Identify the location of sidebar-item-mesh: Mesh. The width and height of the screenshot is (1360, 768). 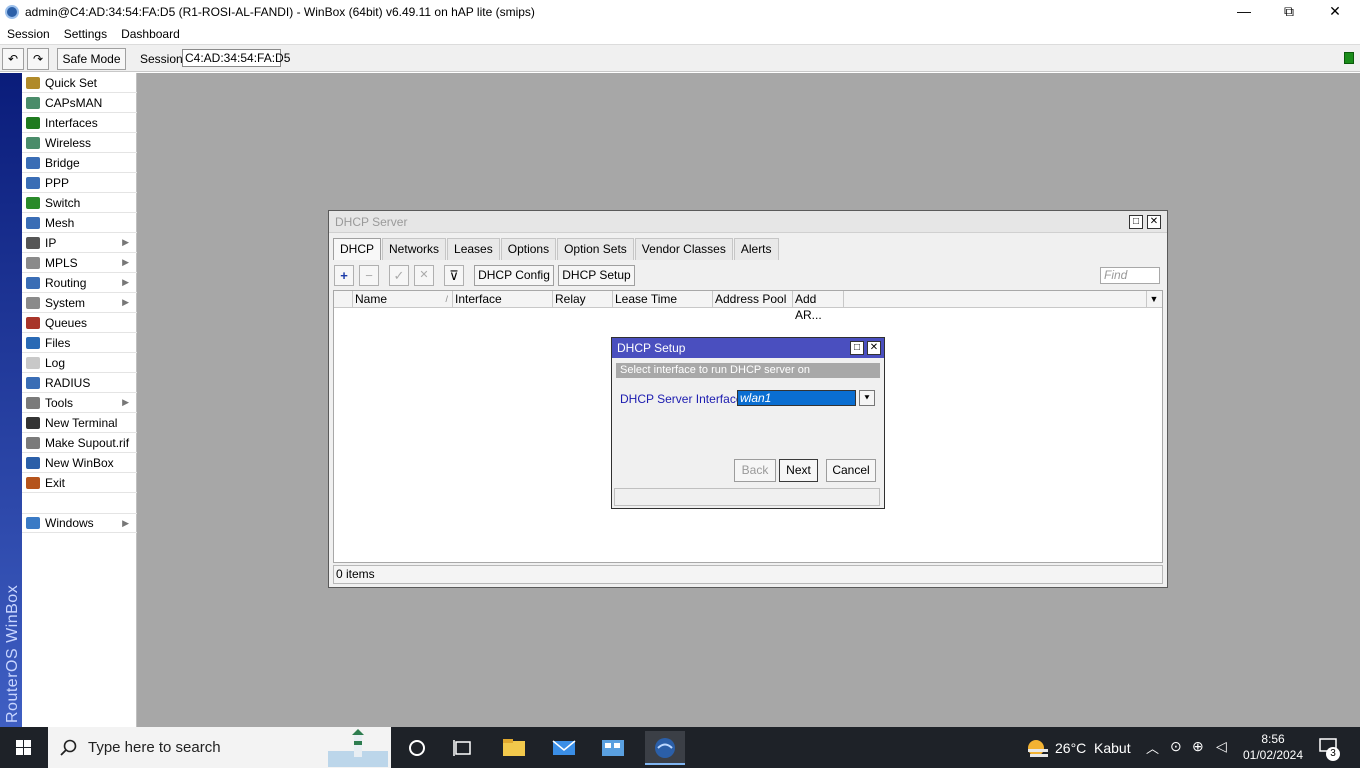
(79, 223).